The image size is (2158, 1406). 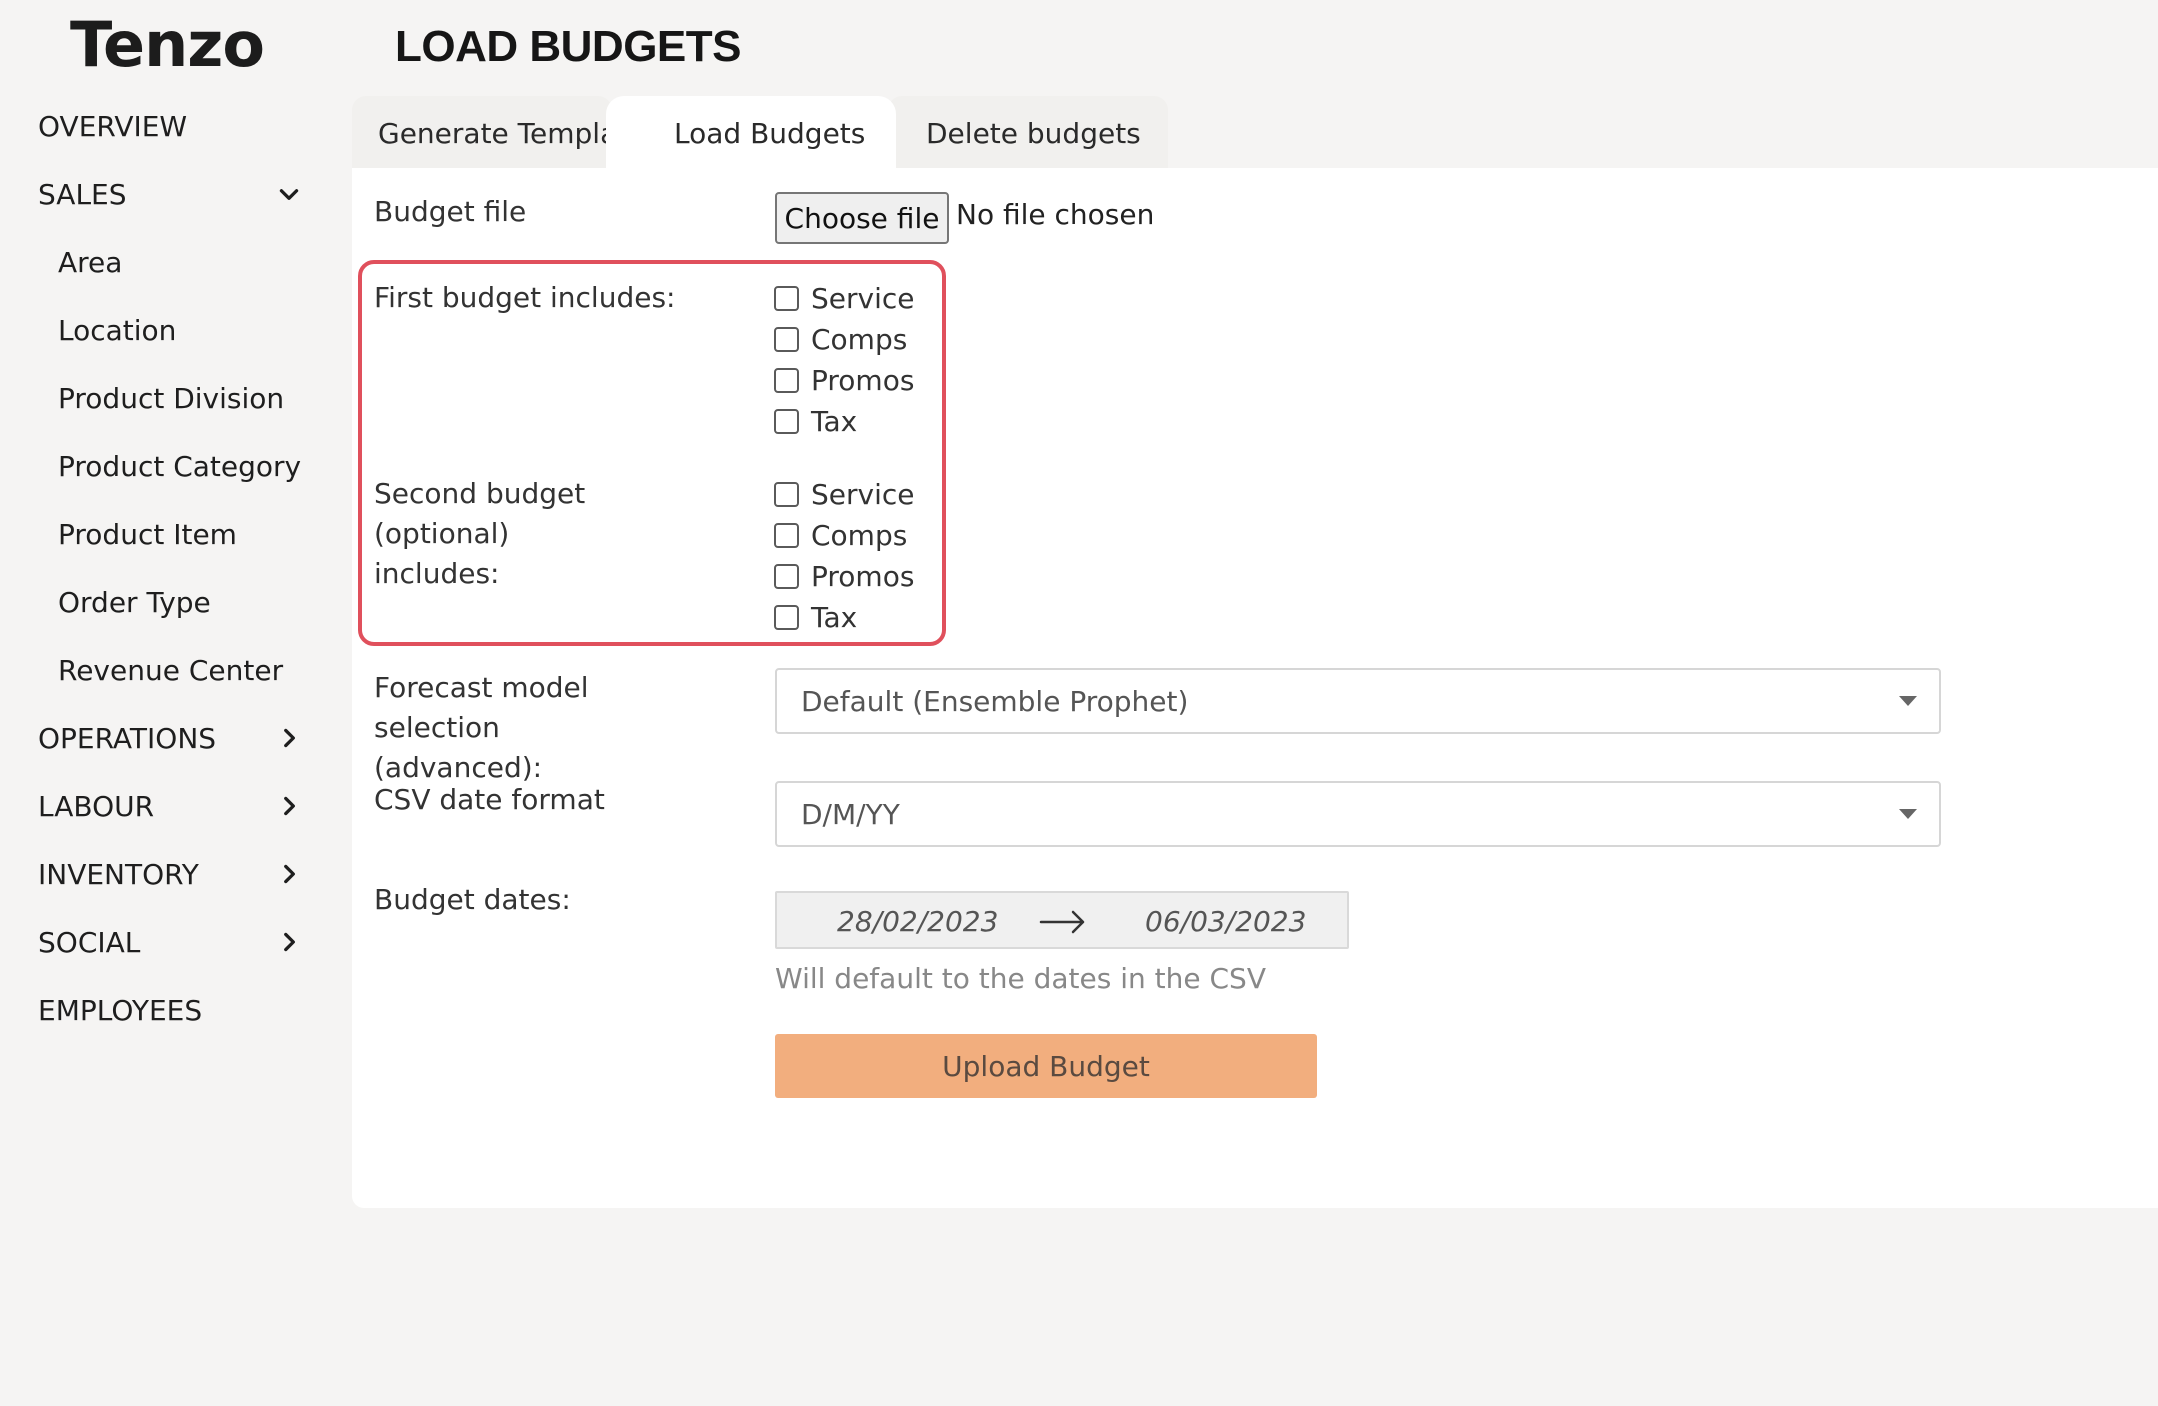 What do you see at coordinates (160, 262) in the screenshot?
I see `sidebar-item-area: Area` at bounding box center [160, 262].